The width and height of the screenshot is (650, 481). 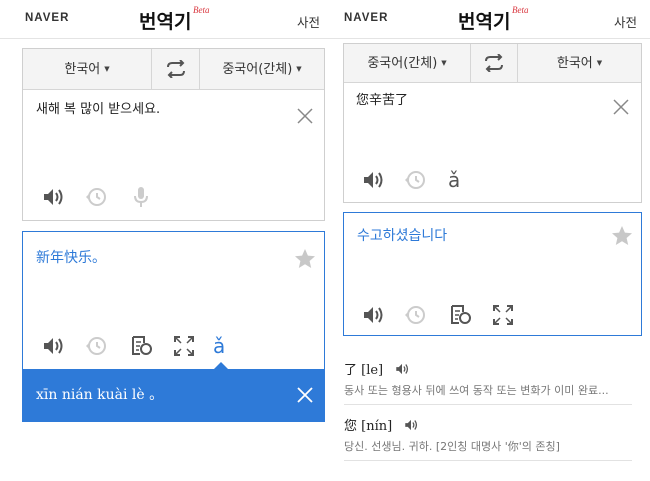 I want to click on source-text-input: 您辛苦了, so click(x=382, y=101).